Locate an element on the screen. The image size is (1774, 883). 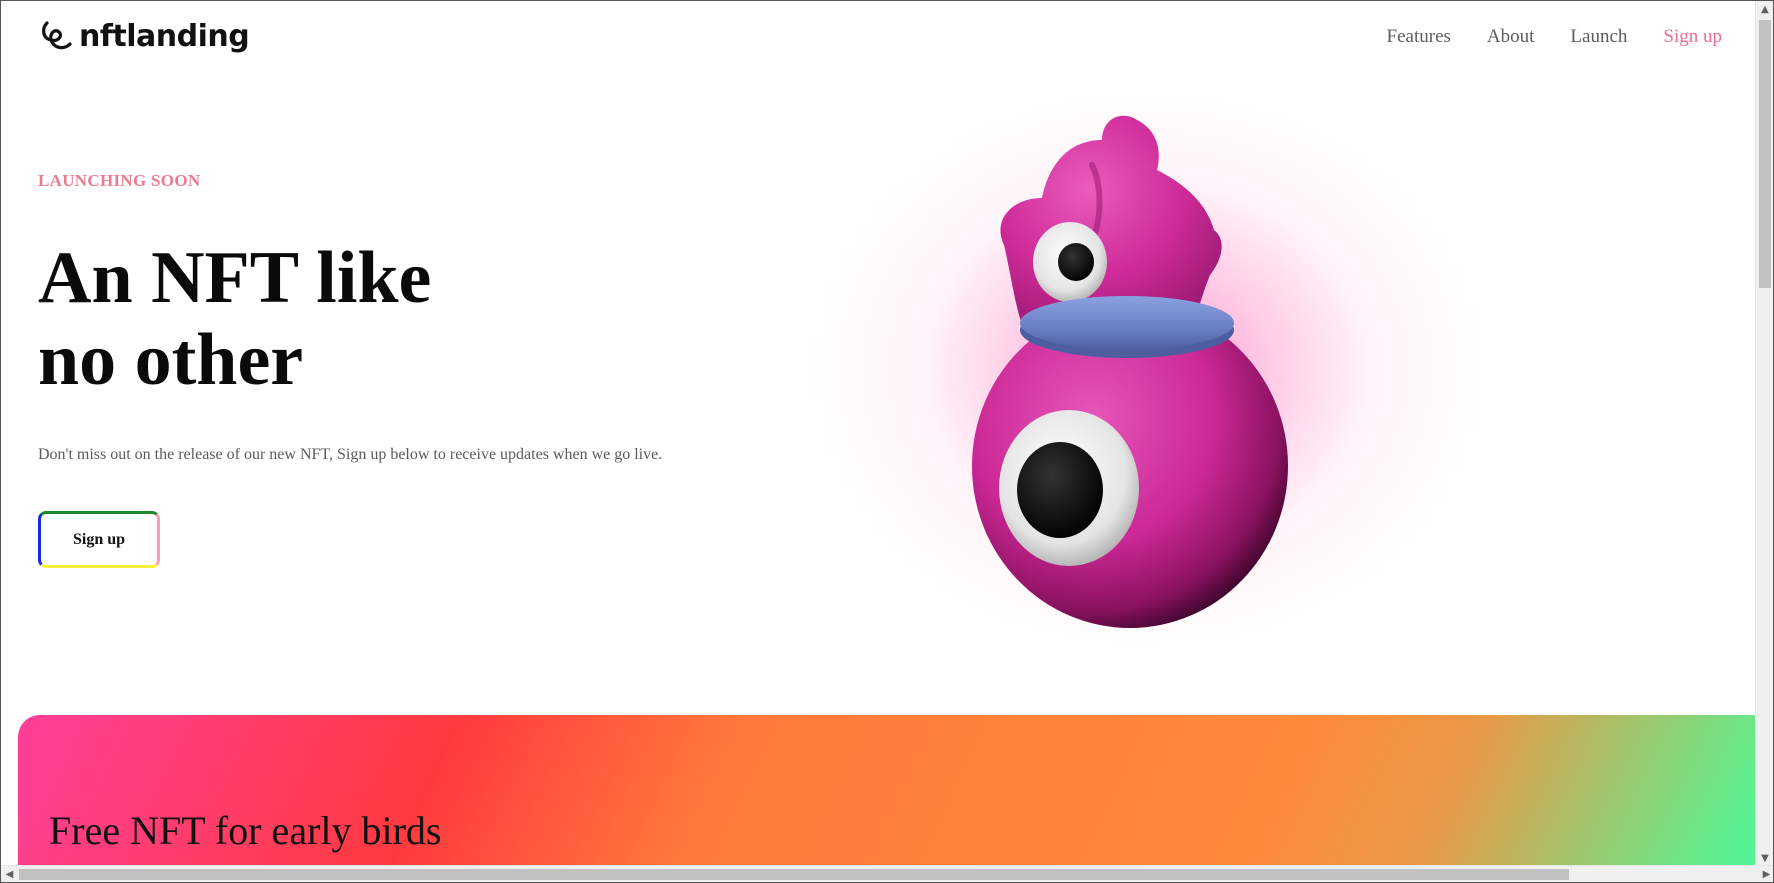
swirl-logo-icon is located at coordinates (56, 37).